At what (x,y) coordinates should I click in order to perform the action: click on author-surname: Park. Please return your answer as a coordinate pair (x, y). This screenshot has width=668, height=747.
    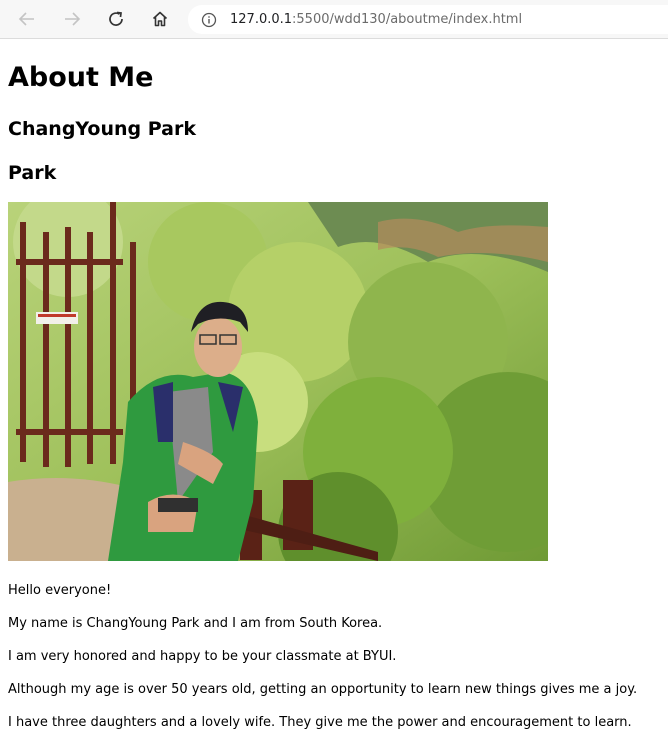
    Looking at the image, I should click on (32, 173).